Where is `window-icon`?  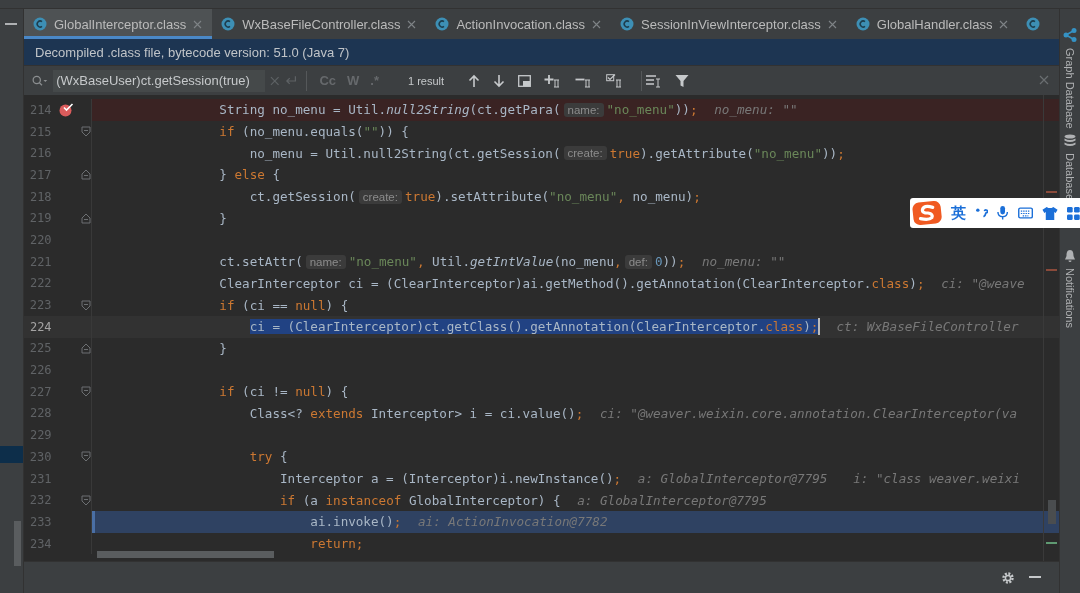 window-icon is located at coordinates (525, 80).